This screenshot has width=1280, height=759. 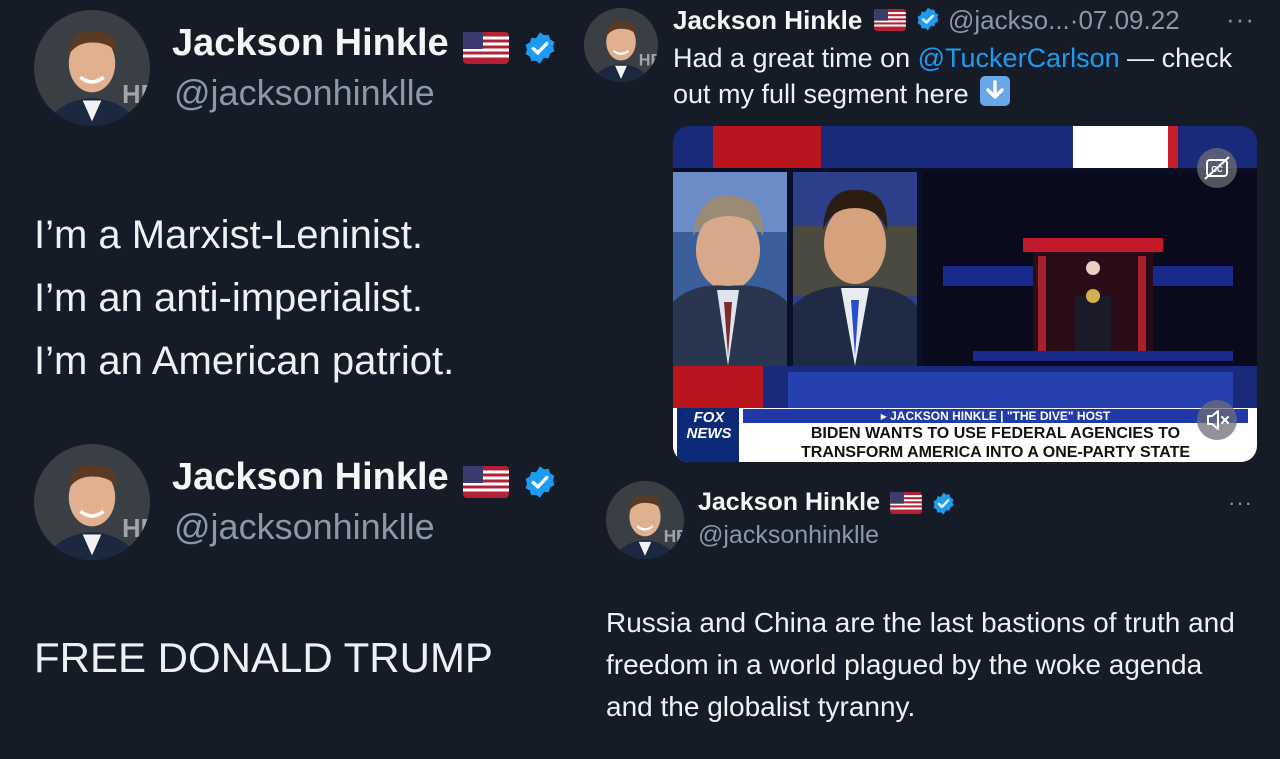 I want to click on tweet-line: I’m an American patriot., so click(x=244, y=361).